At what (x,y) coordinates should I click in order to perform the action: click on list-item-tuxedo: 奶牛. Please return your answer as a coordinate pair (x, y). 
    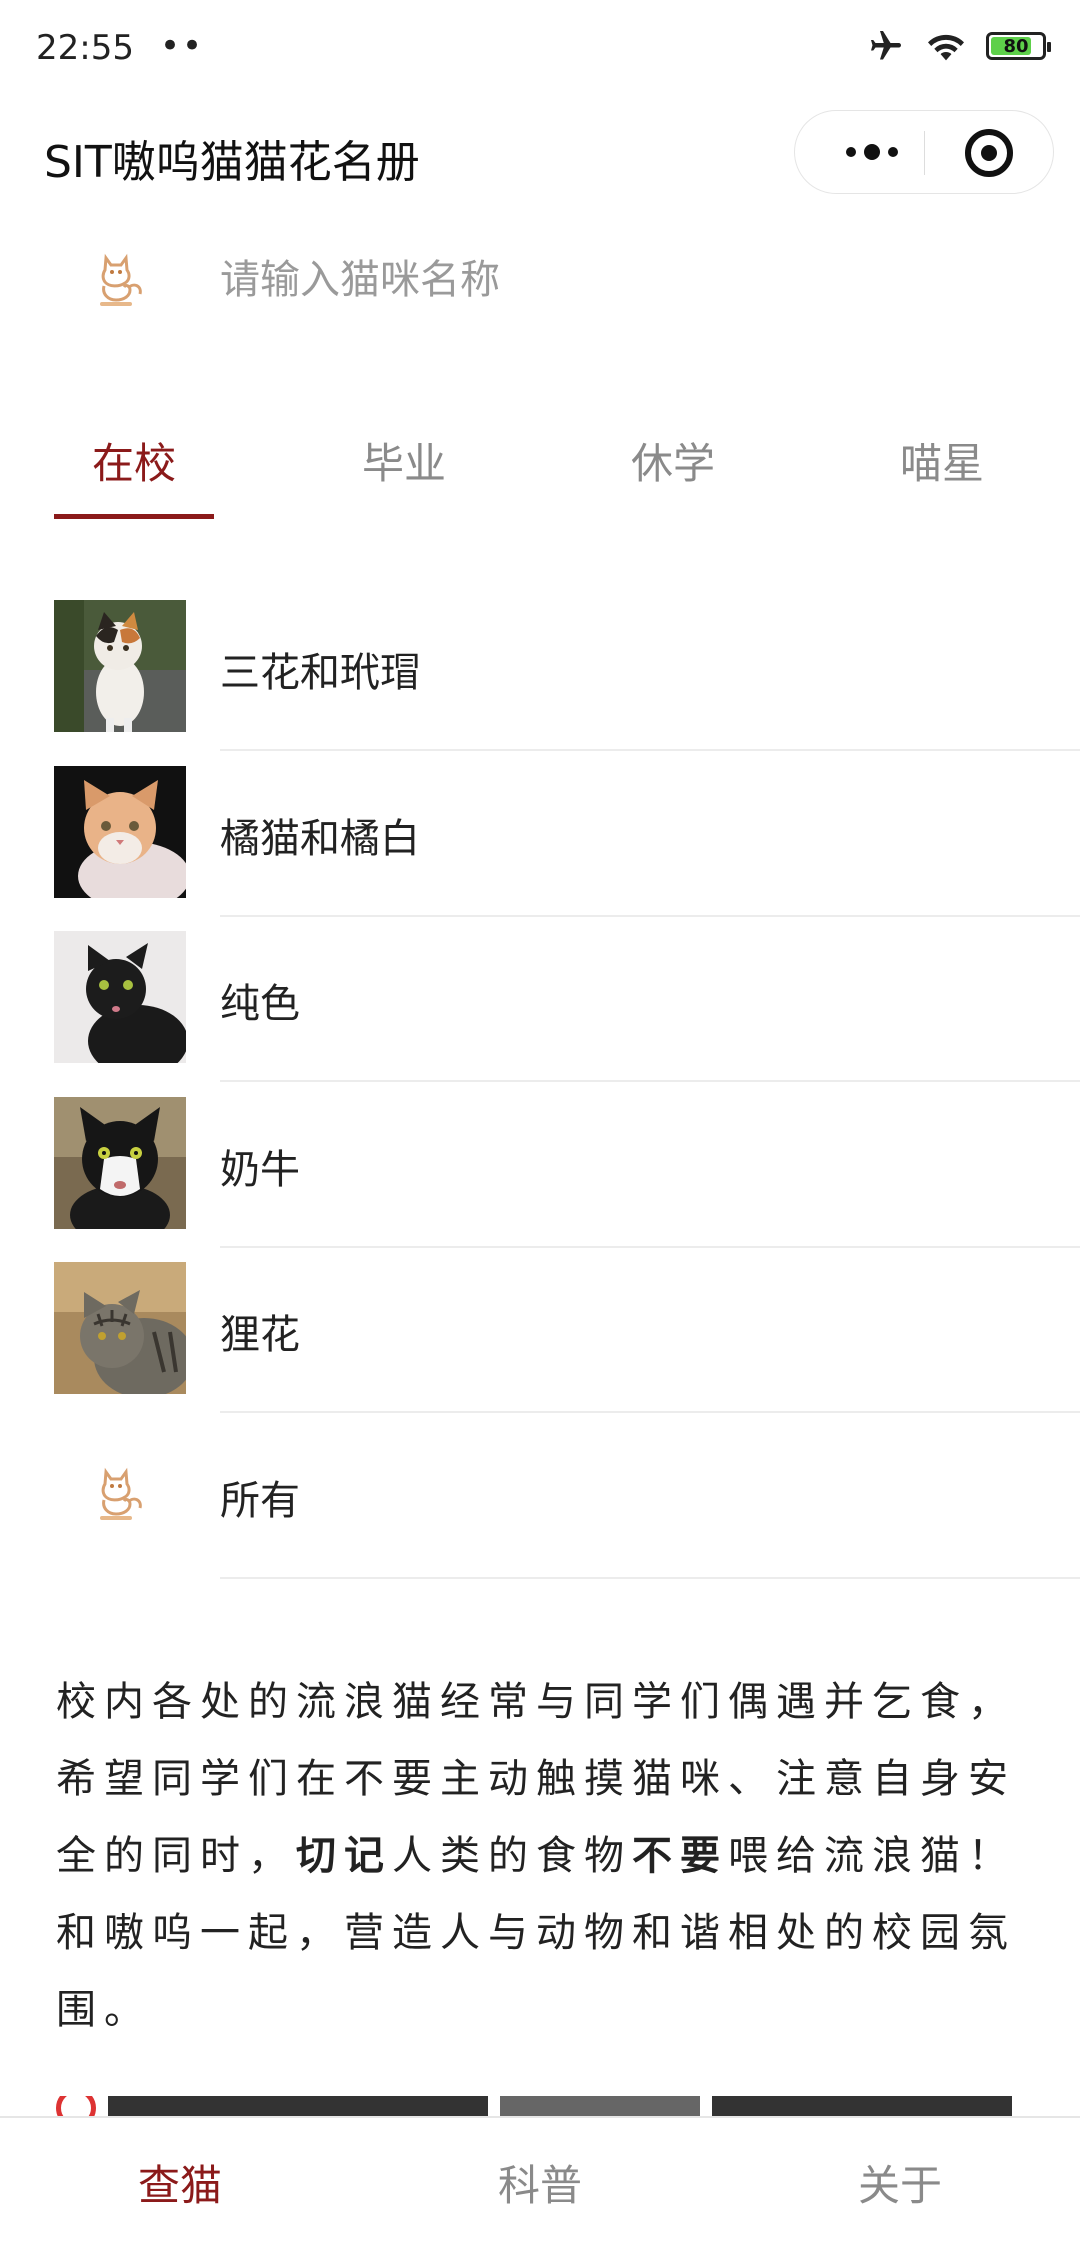
    Looking at the image, I should click on (540, 1176).